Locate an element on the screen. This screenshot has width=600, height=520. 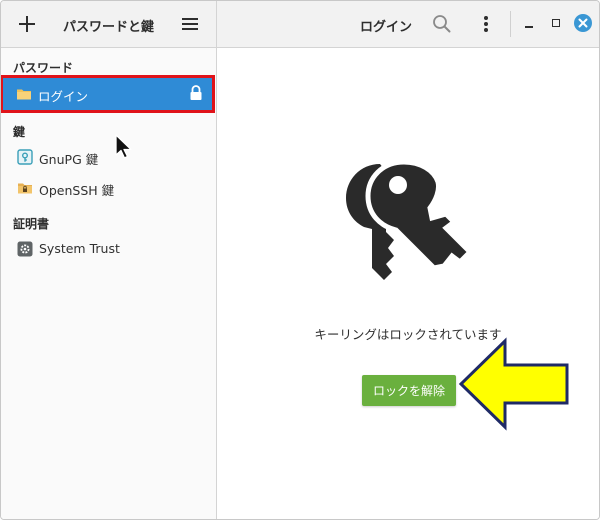
openssh-folder-icon is located at coordinates (25, 188).